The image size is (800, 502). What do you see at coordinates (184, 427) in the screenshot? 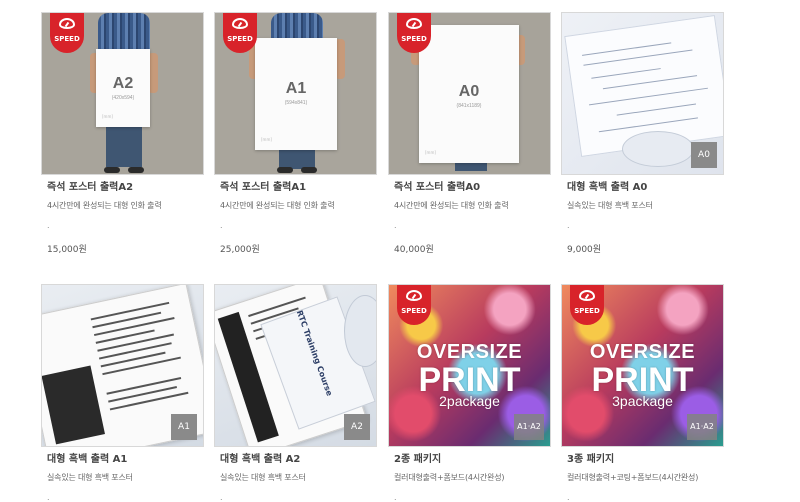
I see `size-tag: A1` at bounding box center [184, 427].